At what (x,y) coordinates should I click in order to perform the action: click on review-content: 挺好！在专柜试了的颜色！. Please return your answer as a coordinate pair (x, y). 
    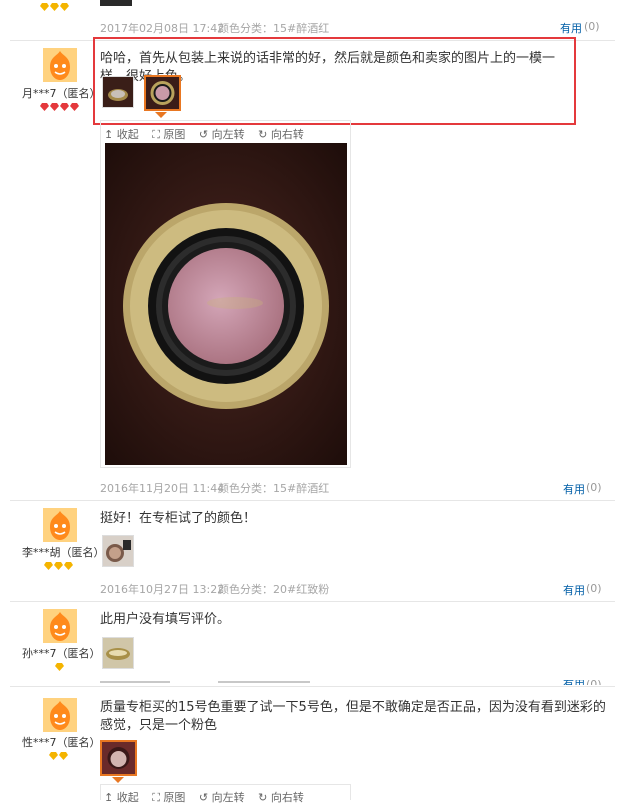
    Looking at the image, I should click on (178, 518).